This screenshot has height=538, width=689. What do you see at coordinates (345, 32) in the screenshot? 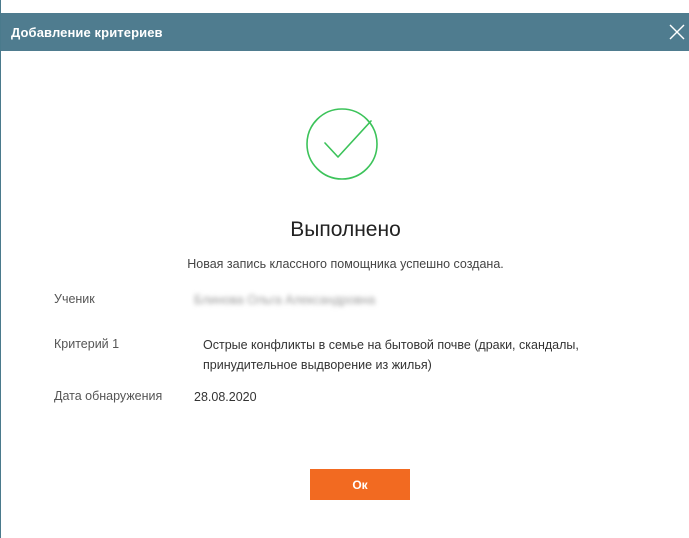
I see `dialog-titlebar: Добавление критериев` at bounding box center [345, 32].